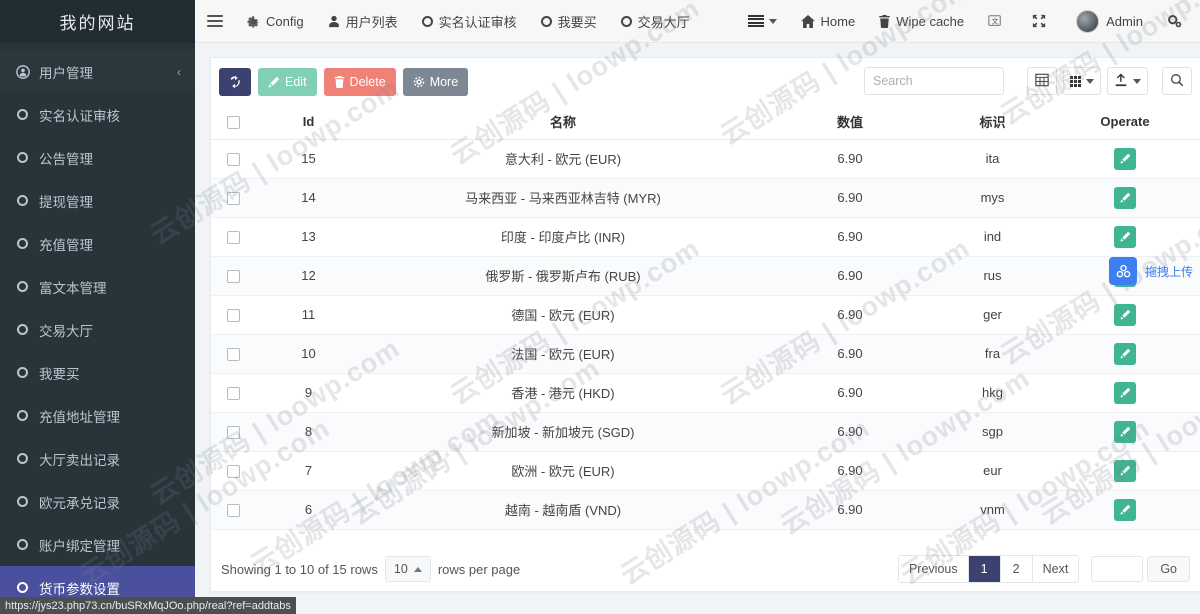  I want to click on table-row: 6 越南 - 越南盾 (VND) 6.90 vnm, so click(705, 510).